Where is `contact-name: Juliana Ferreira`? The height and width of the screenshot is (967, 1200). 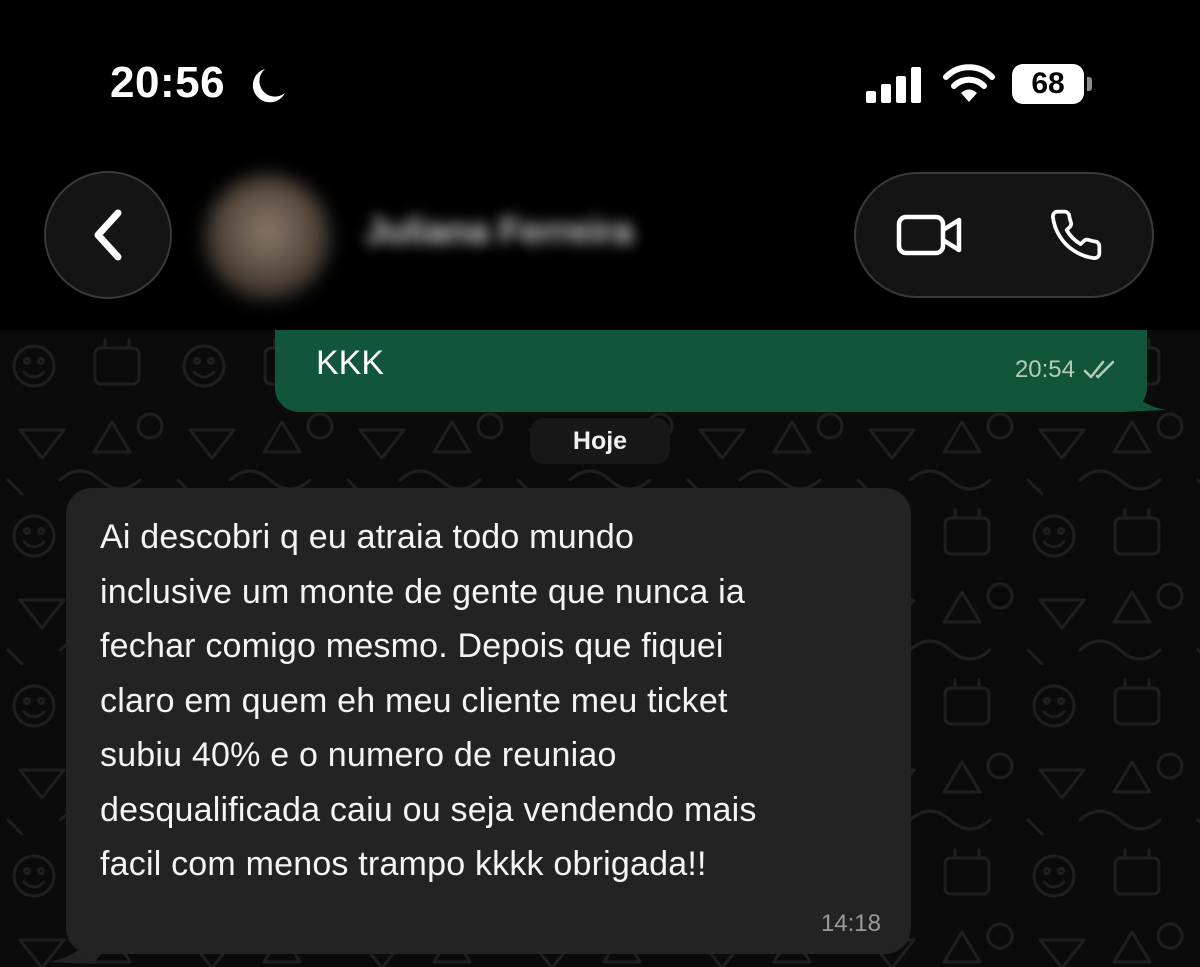
contact-name: Juliana Ferreira is located at coordinates (499, 231).